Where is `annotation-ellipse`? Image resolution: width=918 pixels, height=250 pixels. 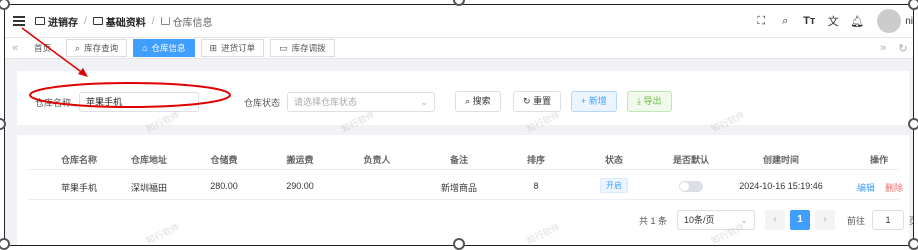
annotation-ellipse is located at coordinates (130, 95).